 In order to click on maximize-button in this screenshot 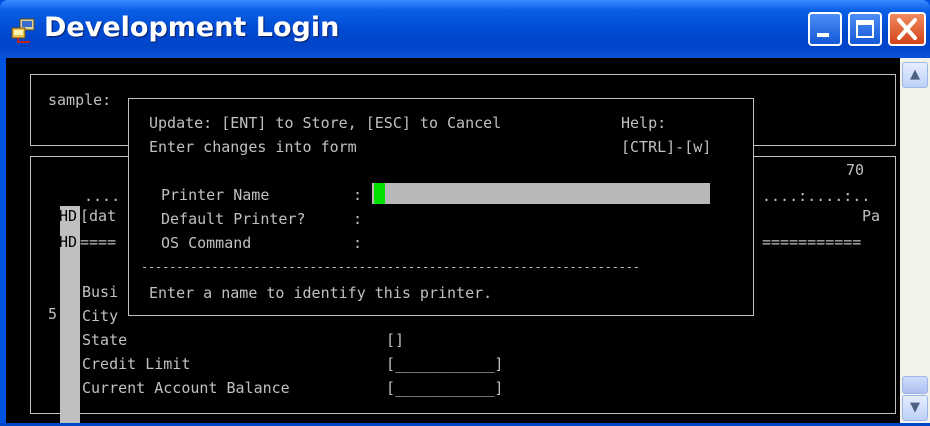, I will do `click(865, 29)`.